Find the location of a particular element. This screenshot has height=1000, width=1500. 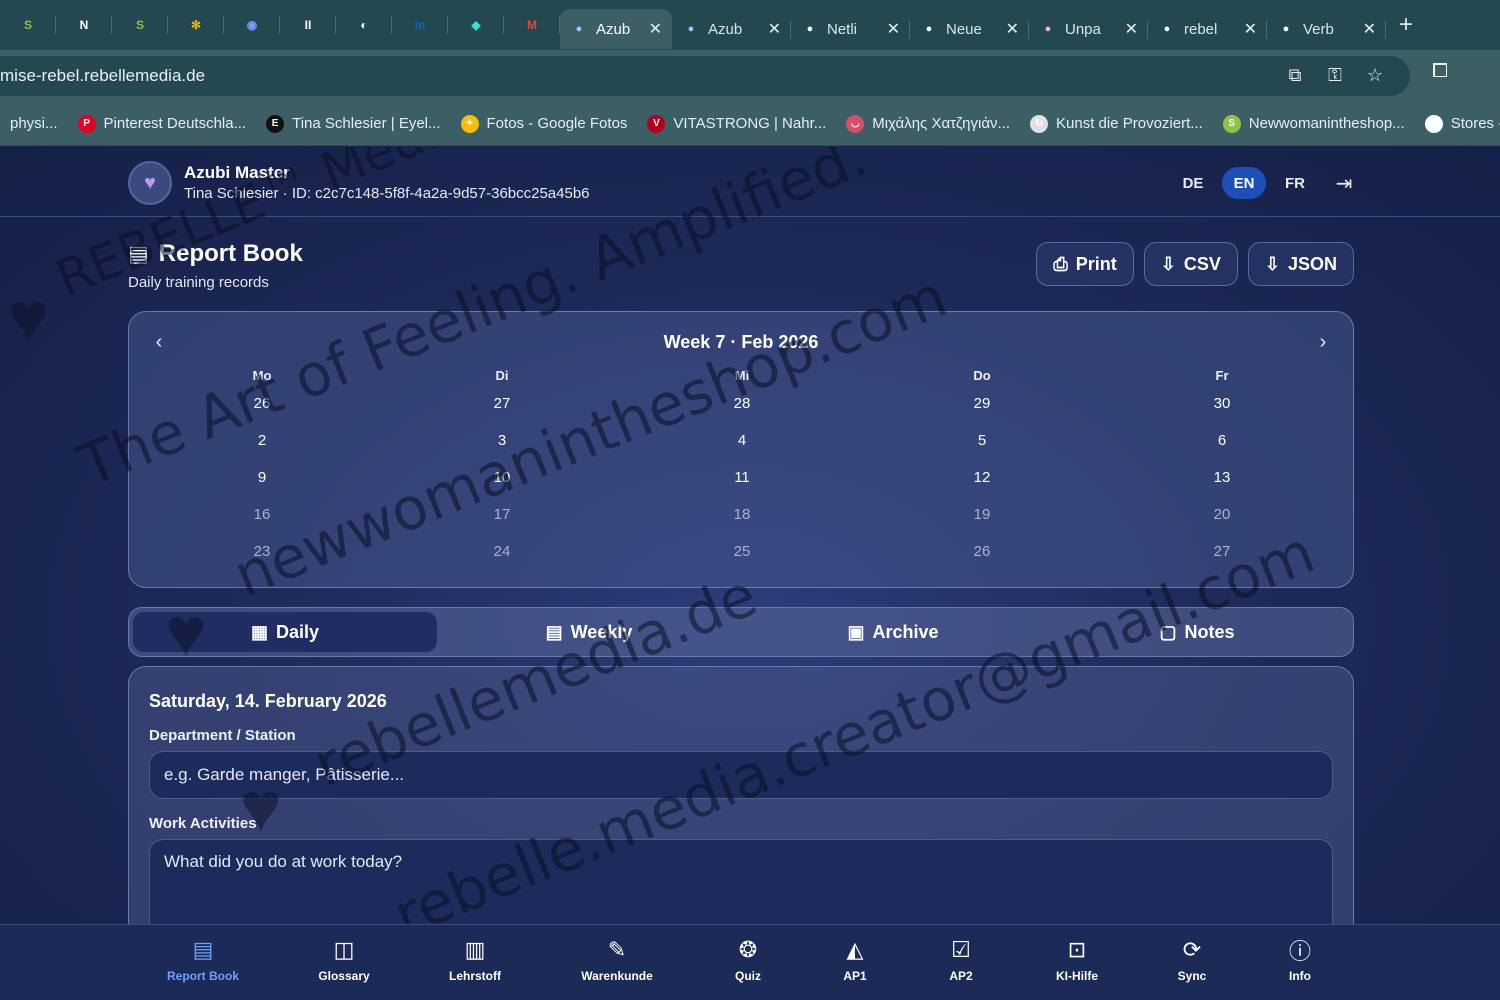

pinned-tab: II is located at coordinates (308, 25).